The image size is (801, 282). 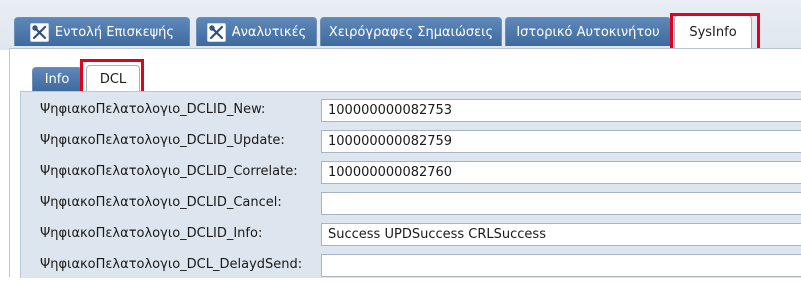 What do you see at coordinates (153, 109) in the screenshot?
I see `field-label: ΨηφιακοΠελατολογιο_DCLID_New:` at bounding box center [153, 109].